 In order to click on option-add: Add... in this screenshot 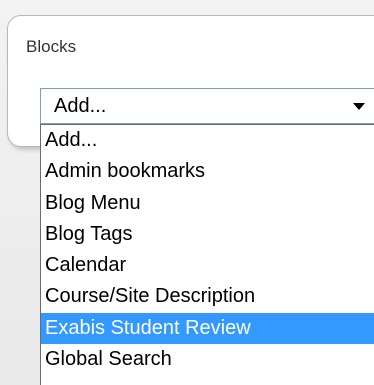, I will do `click(207, 140)`.